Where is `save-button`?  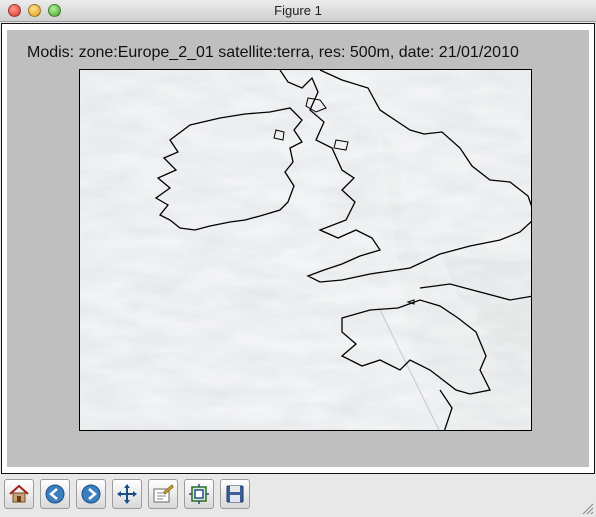
save-button is located at coordinates (235, 494).